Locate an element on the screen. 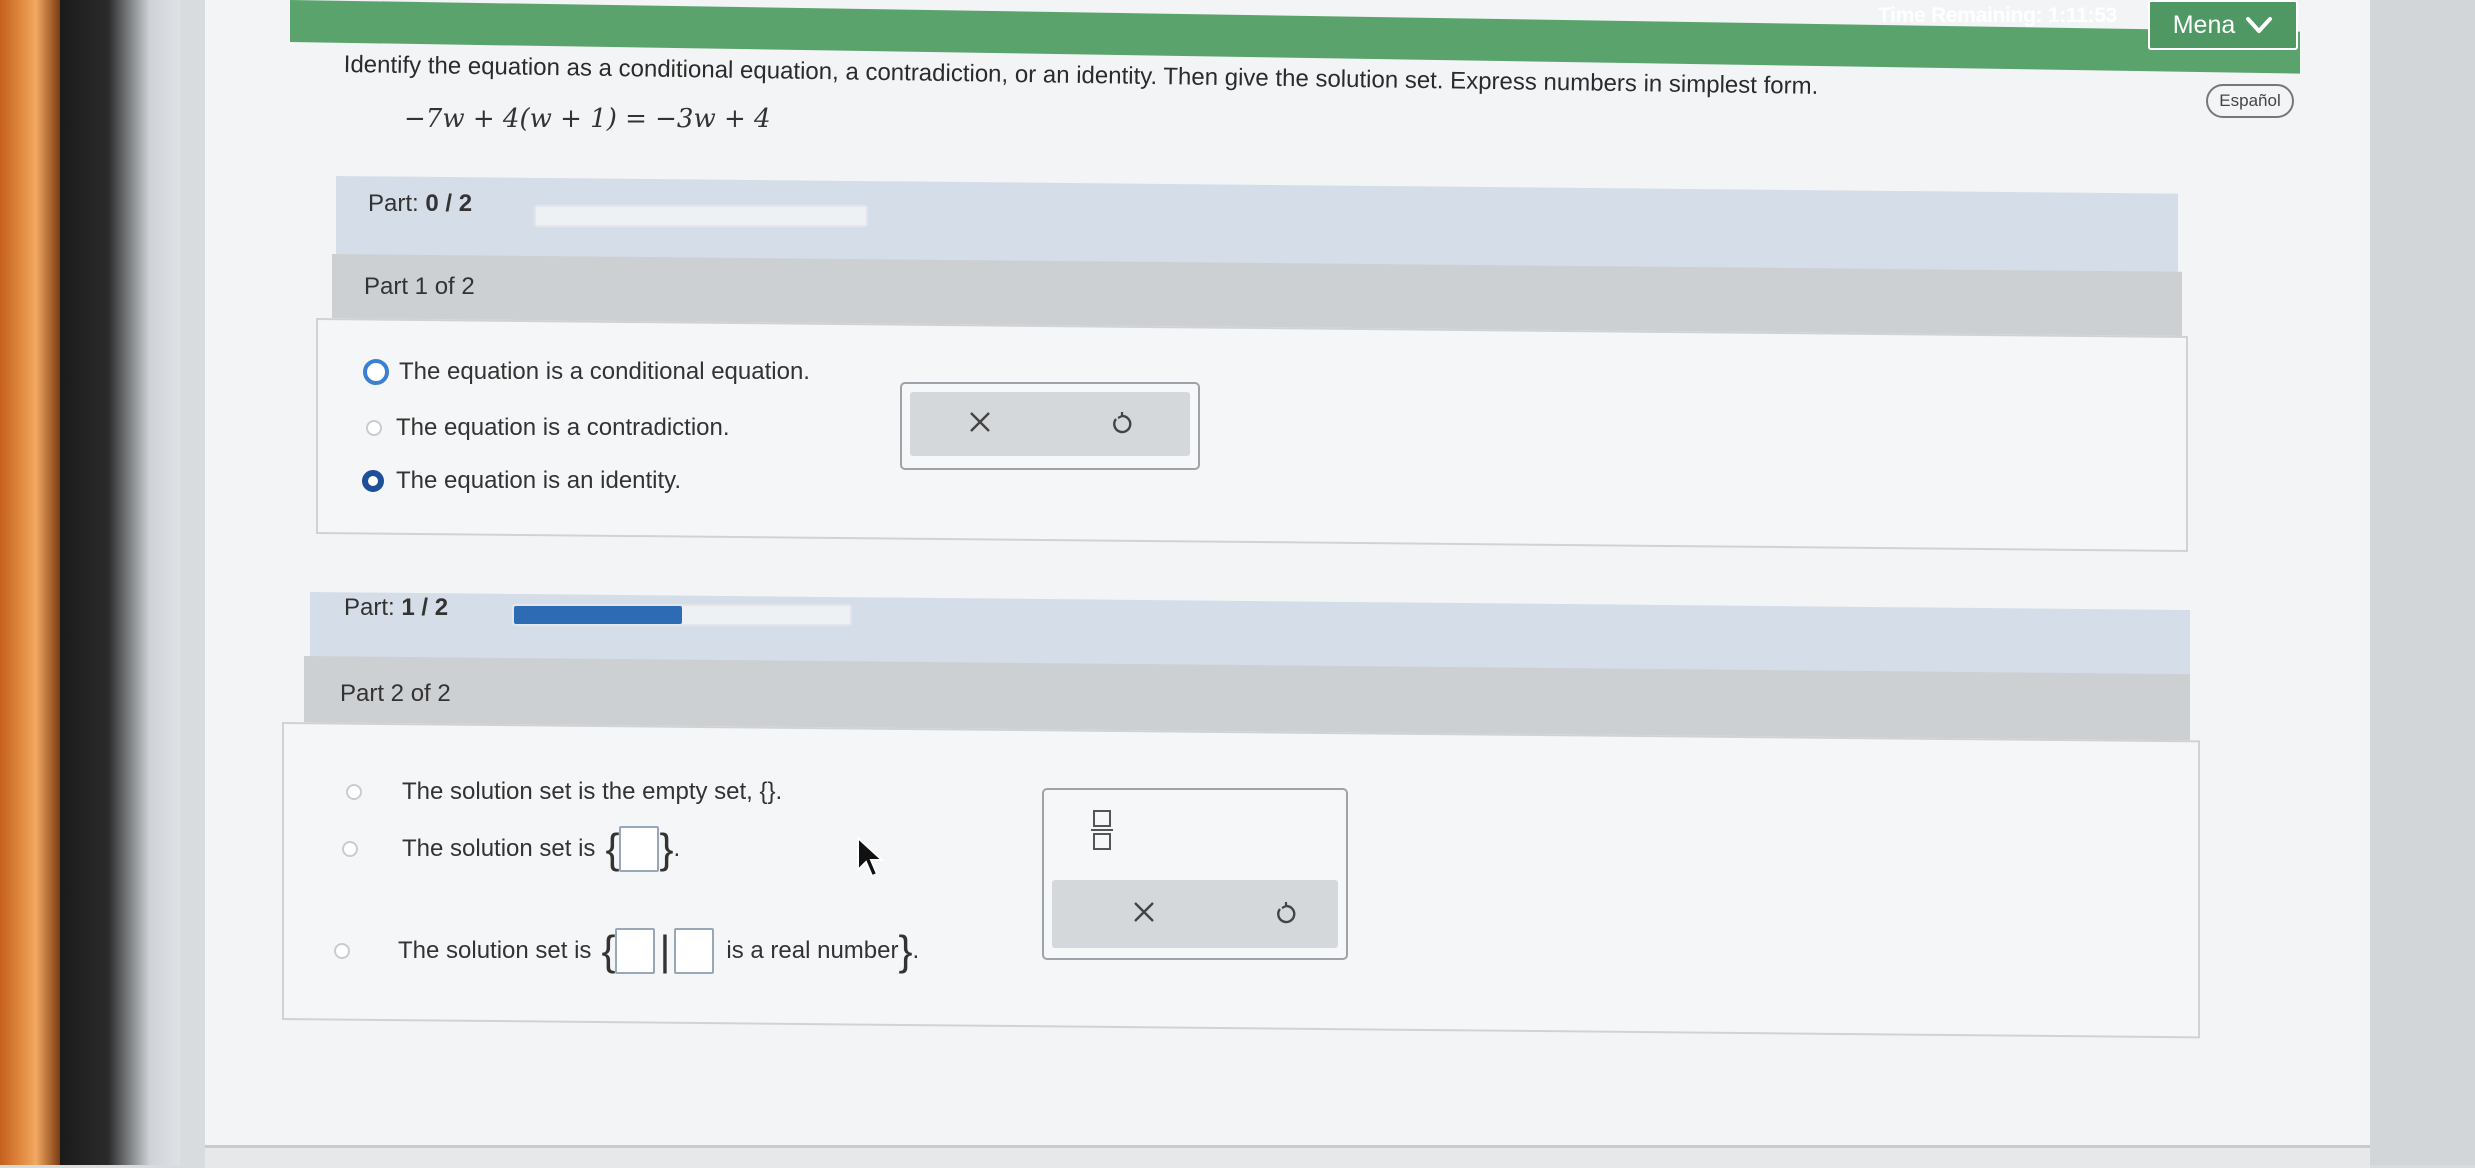 This screenshot has height=1168, width=2475. progress-value: 0 / 2 is located at coordinates (449, 203).